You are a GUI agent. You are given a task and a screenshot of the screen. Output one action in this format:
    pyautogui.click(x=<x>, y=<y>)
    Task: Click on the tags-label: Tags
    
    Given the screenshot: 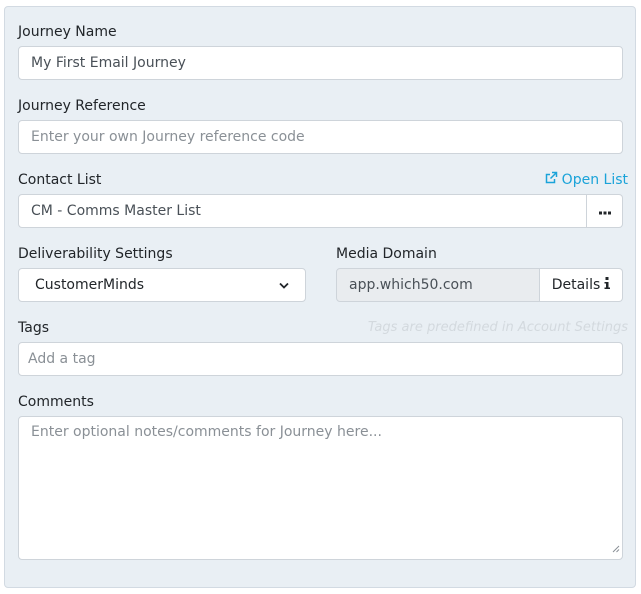 What is the action you would take?
    pyautogui.click(x=33, y=328)
    